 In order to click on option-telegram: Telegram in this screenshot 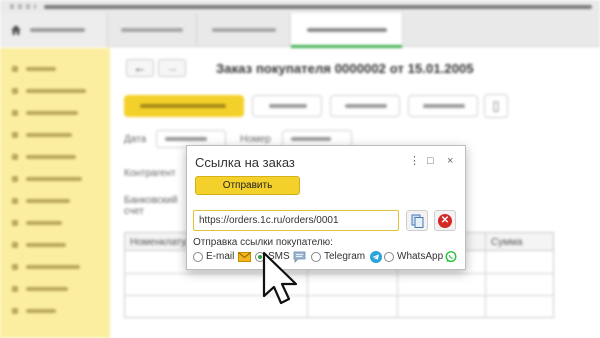, I will do `click(347, 257)`.